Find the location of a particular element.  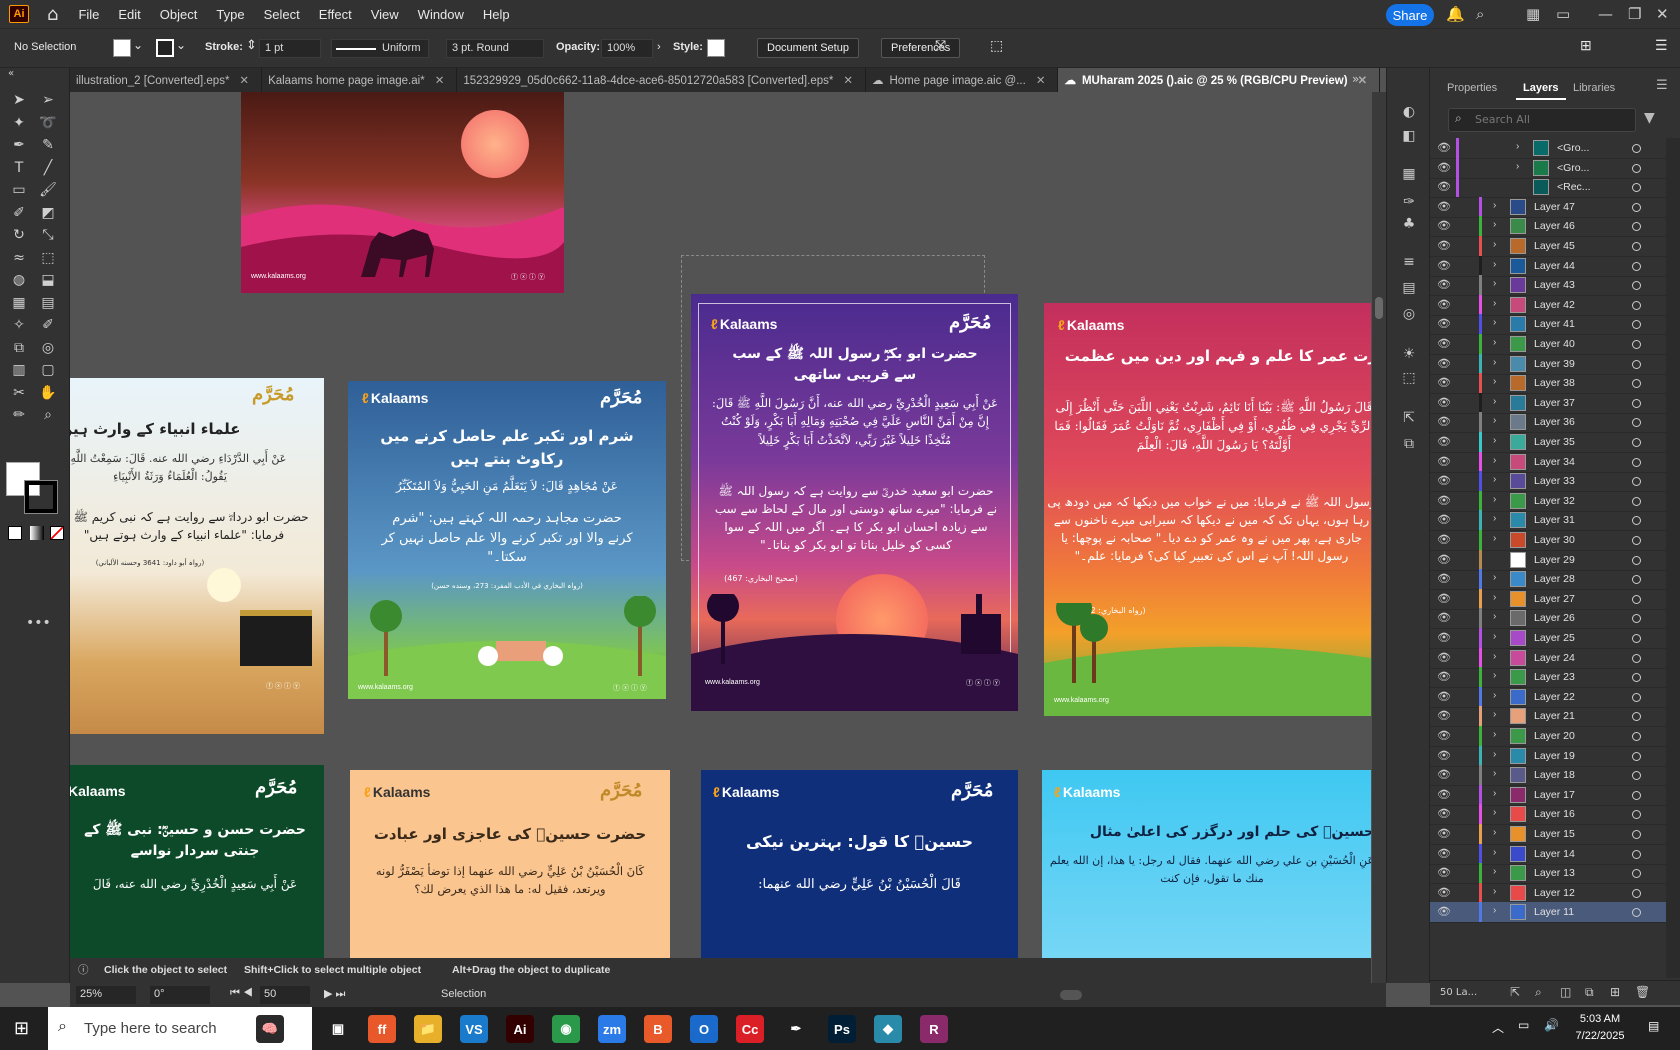

export-icon: ⇱ is located at coordinates (1515, 992).